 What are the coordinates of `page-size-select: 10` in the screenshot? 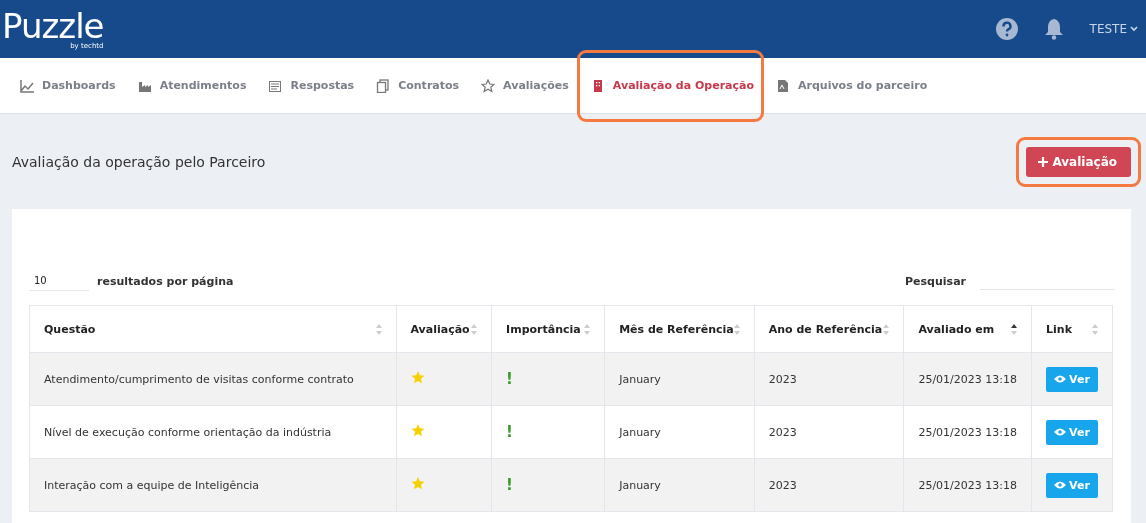 It's located at (59, 281).